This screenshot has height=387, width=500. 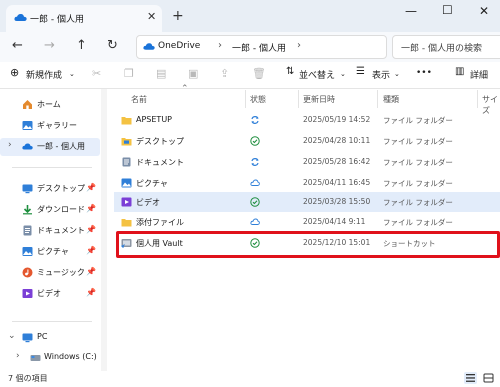 I want to click on file-date: 2025/05/19 14:52, so click(x=337, y=119).